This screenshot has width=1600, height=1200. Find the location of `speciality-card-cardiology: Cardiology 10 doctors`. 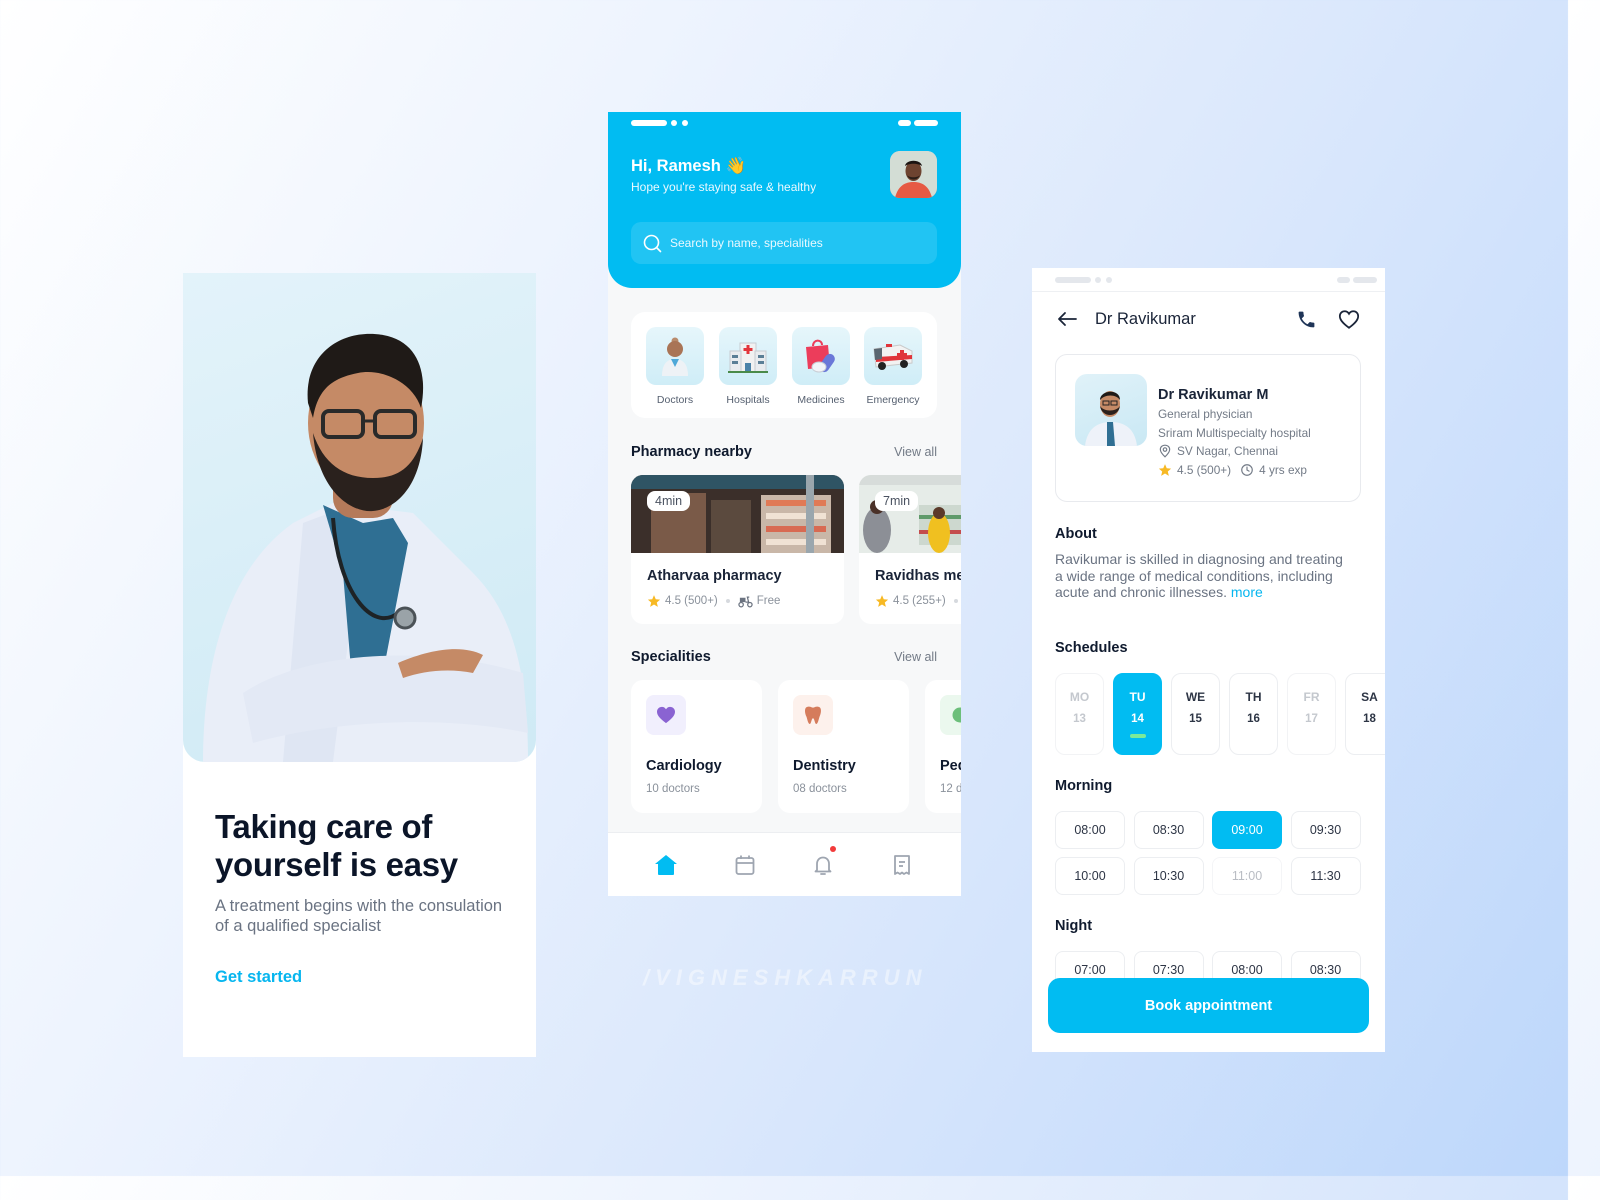

speciality-card-cardiology: Cardiology 10 doctors is located at coordinates (696, 746).